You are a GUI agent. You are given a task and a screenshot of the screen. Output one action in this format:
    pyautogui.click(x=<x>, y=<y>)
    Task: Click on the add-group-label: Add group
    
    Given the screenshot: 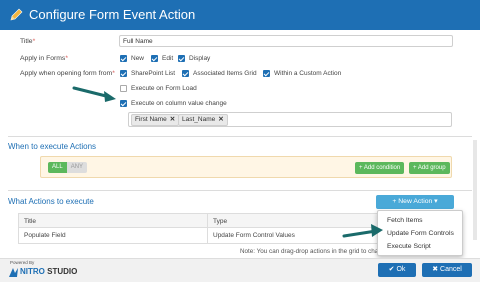 What is the action you would take?
    pyautogui.click(x=431, y=168)
    